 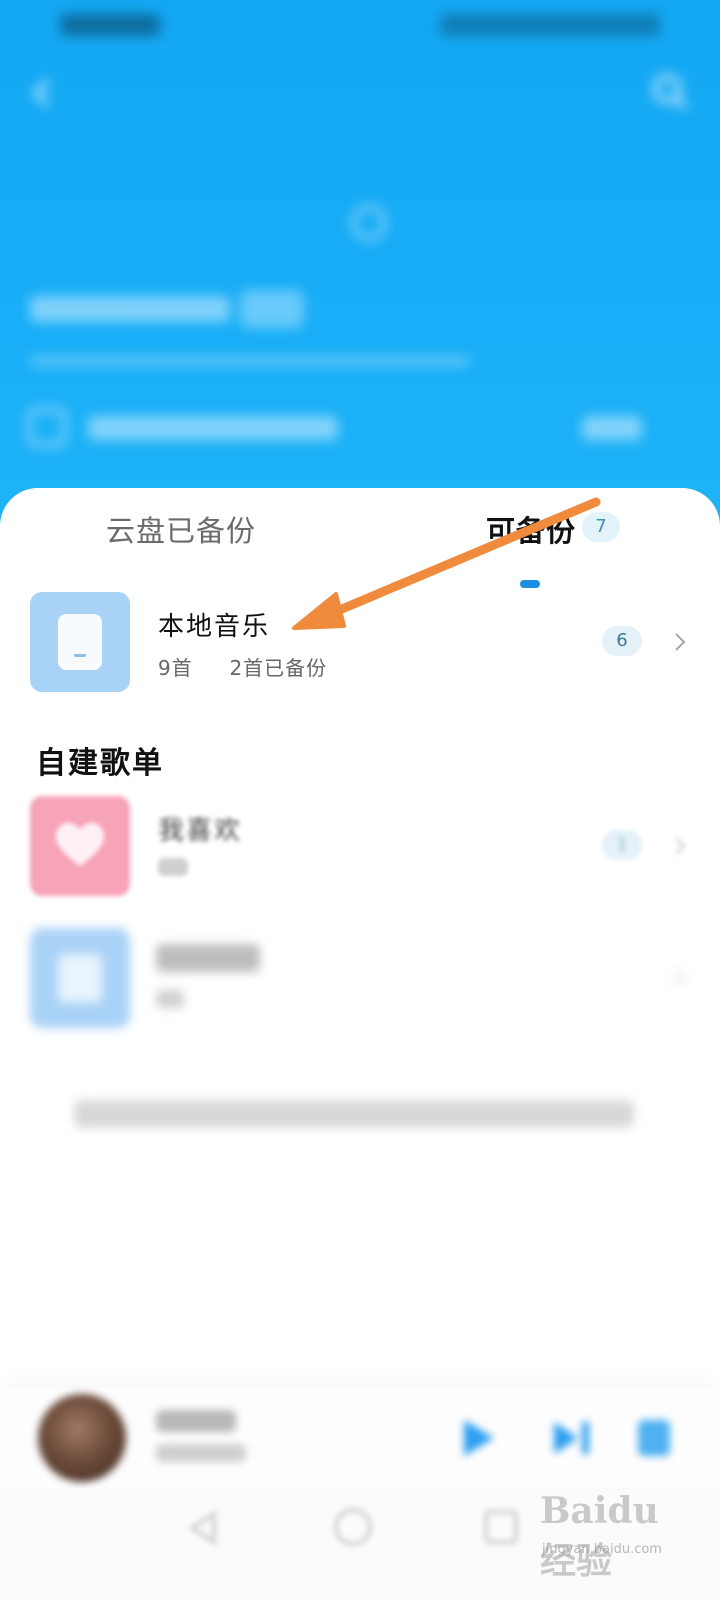 What do you see at coordinates (80, 642) in the screenshot?
I see `phone-device-icon` at bounding box center [80, 642].